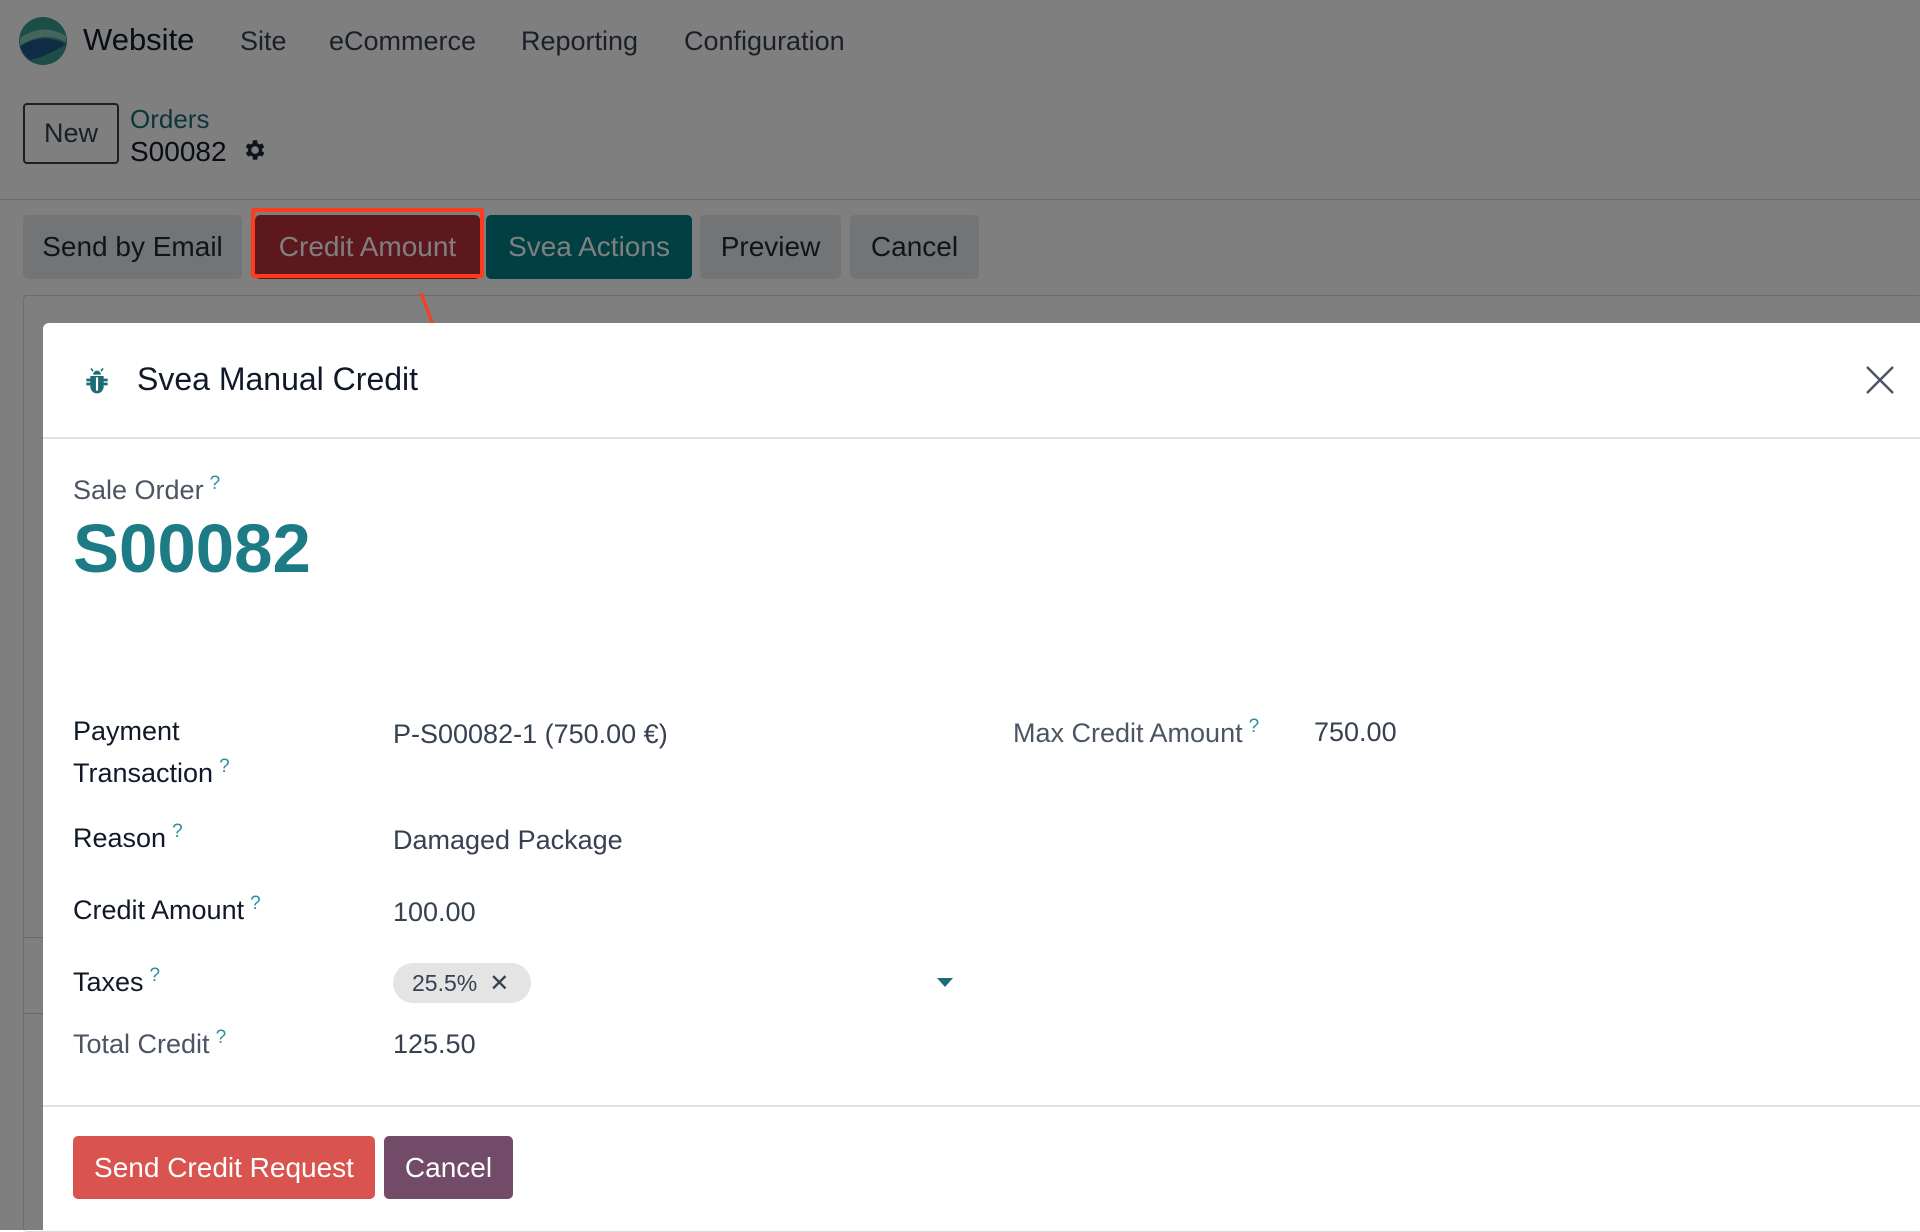 This screenshot has height=1232, width=1920. Describe the element at coordinates (167, 909) in the screenshot. I see `credit-amount-label: Credit Amount?` at that location.